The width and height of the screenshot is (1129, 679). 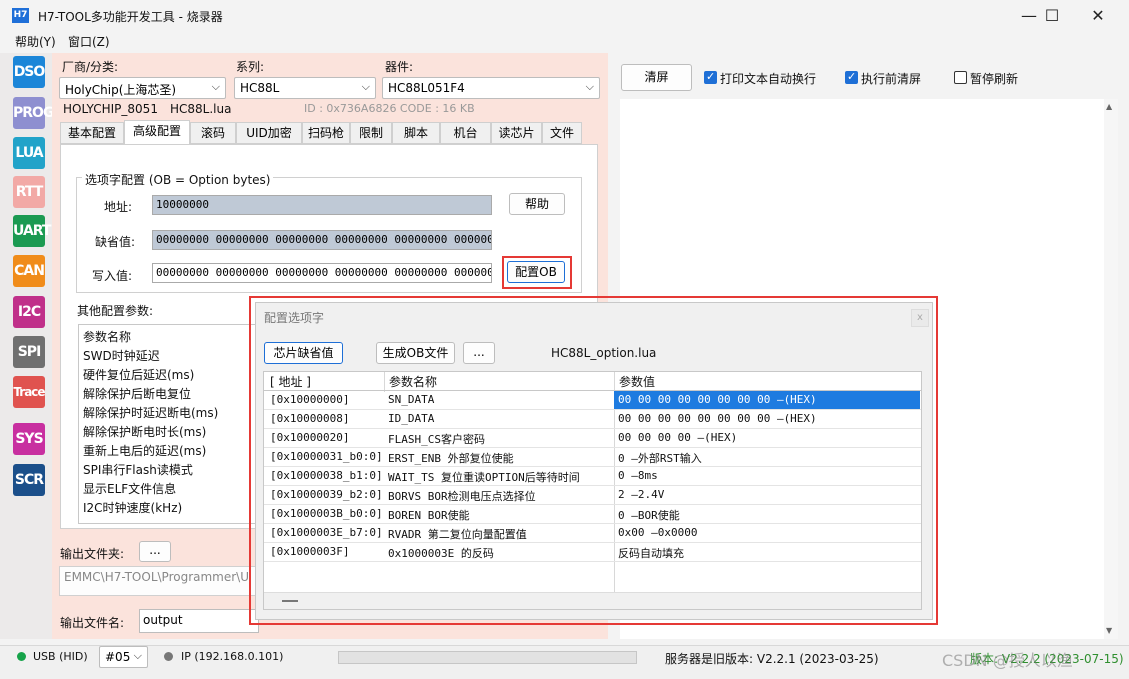 What do you see at coordinates (29, 192) in the screenshot?
I see `sidebar-rtt-button: RTT` at bounding box center [29, 192].